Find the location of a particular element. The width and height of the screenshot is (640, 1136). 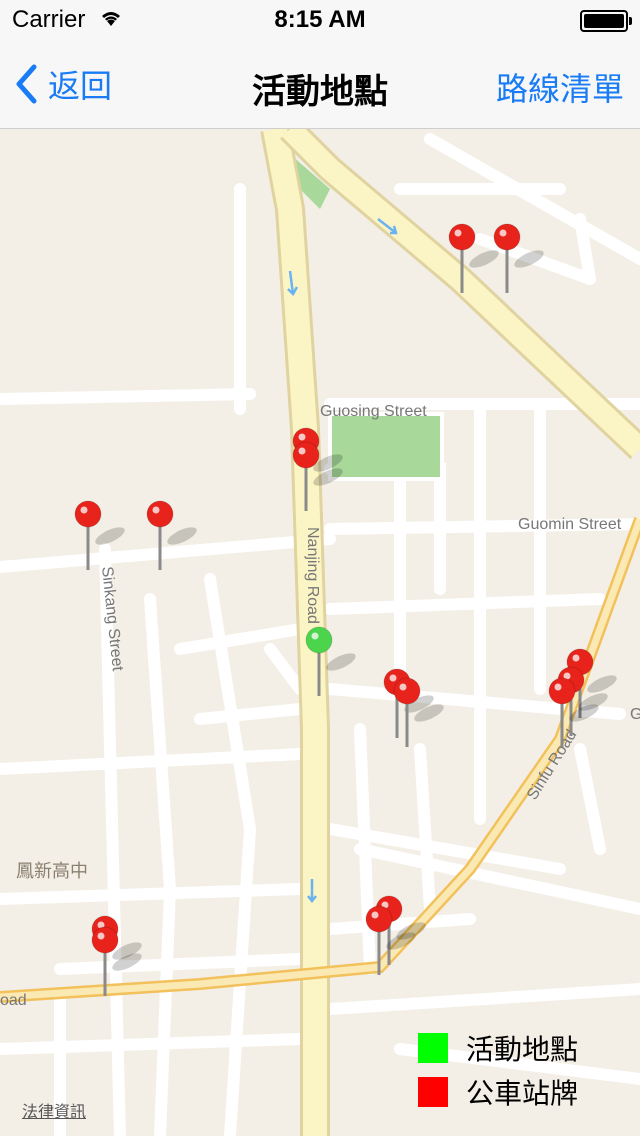

landmark-label: 鳳新高中 is located at coordinates (52, 871).